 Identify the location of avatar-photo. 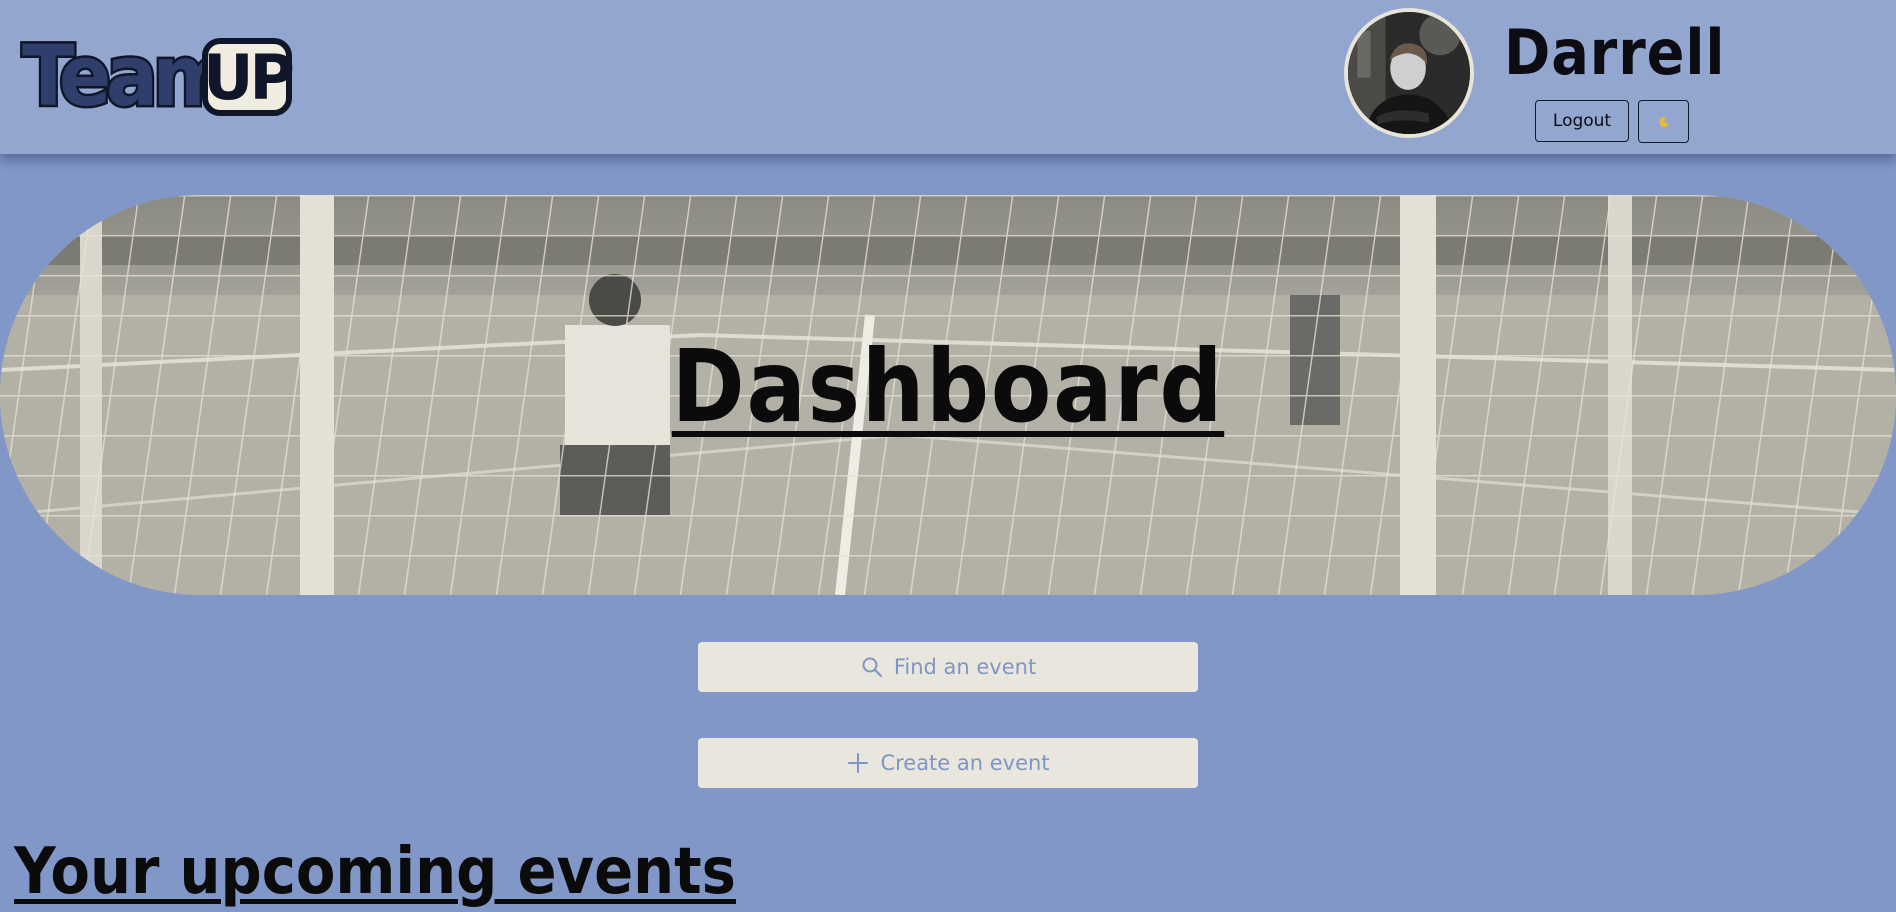
(1409, 73).